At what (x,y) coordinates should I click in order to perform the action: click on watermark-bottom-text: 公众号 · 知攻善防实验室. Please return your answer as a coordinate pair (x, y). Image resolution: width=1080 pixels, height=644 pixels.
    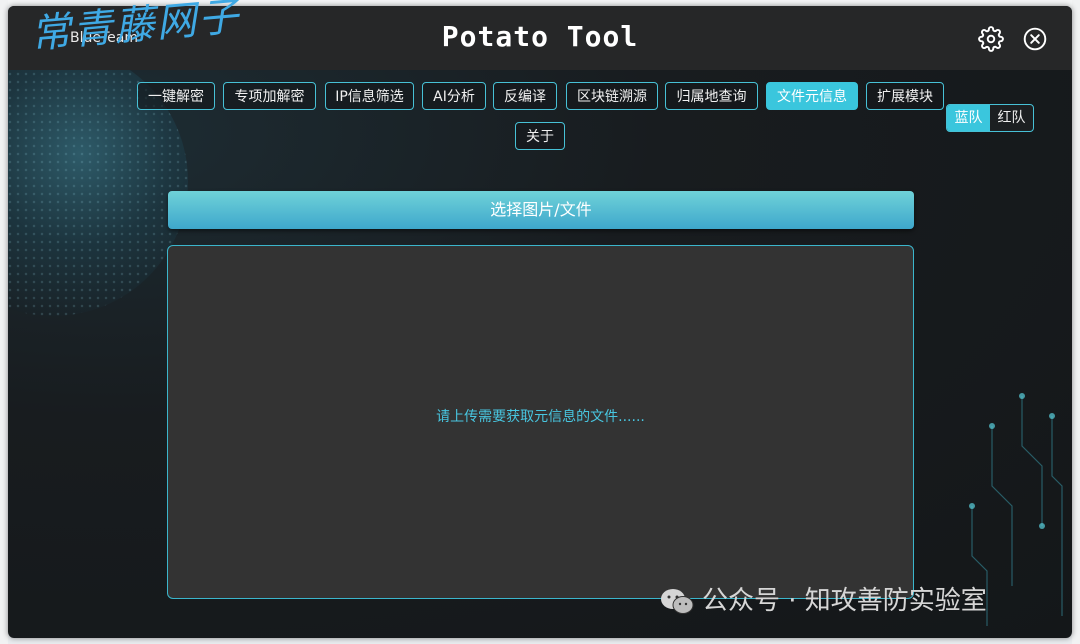
    Looking at the image, I should click on (844, 601).